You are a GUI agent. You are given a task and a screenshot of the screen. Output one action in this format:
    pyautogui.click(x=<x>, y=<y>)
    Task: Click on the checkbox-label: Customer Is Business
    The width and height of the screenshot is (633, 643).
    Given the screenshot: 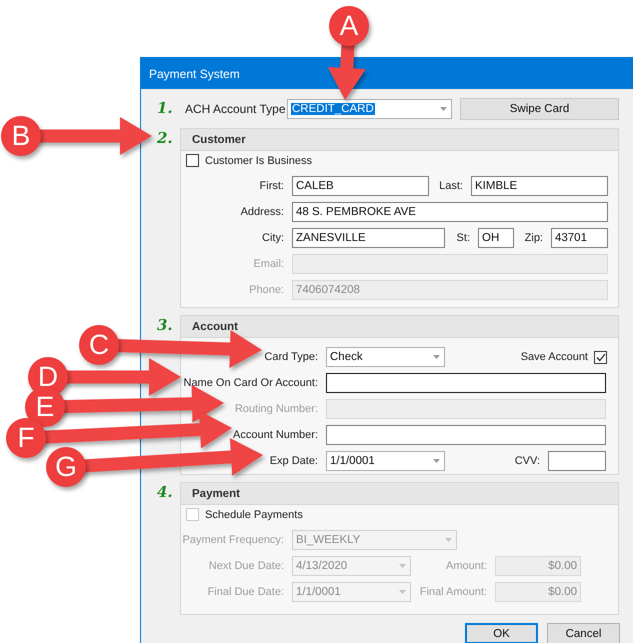 What is the action you would take?
    pyautogui.click(x=258, y=160)
    